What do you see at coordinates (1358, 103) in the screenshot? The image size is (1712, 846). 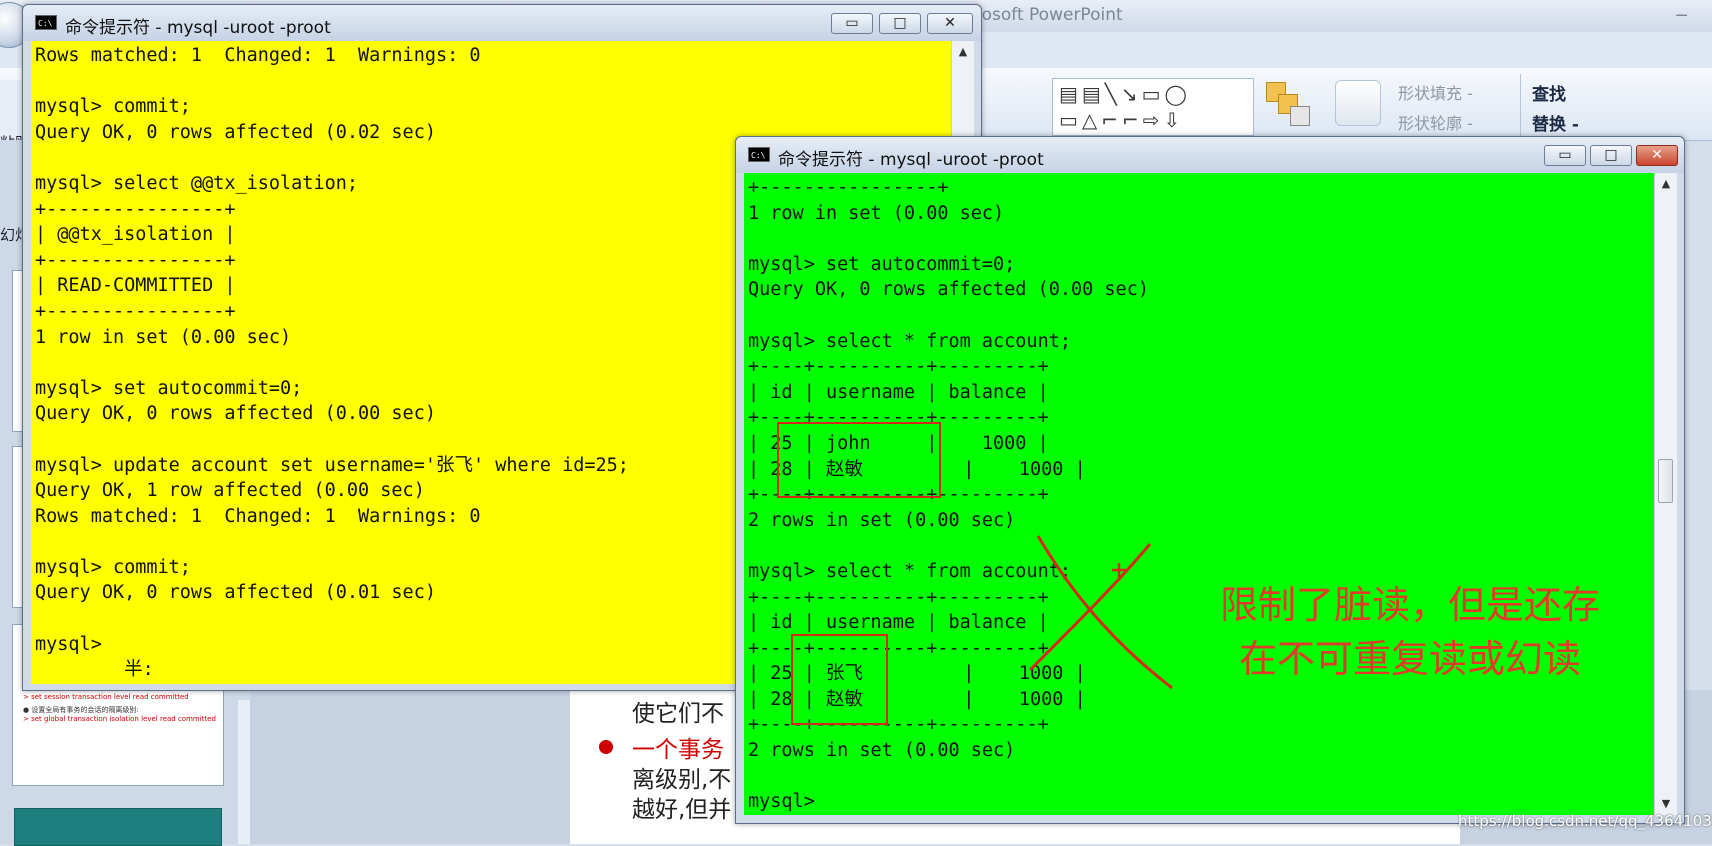 I see `quick-styles-button` at bounding box center [1358, 103].